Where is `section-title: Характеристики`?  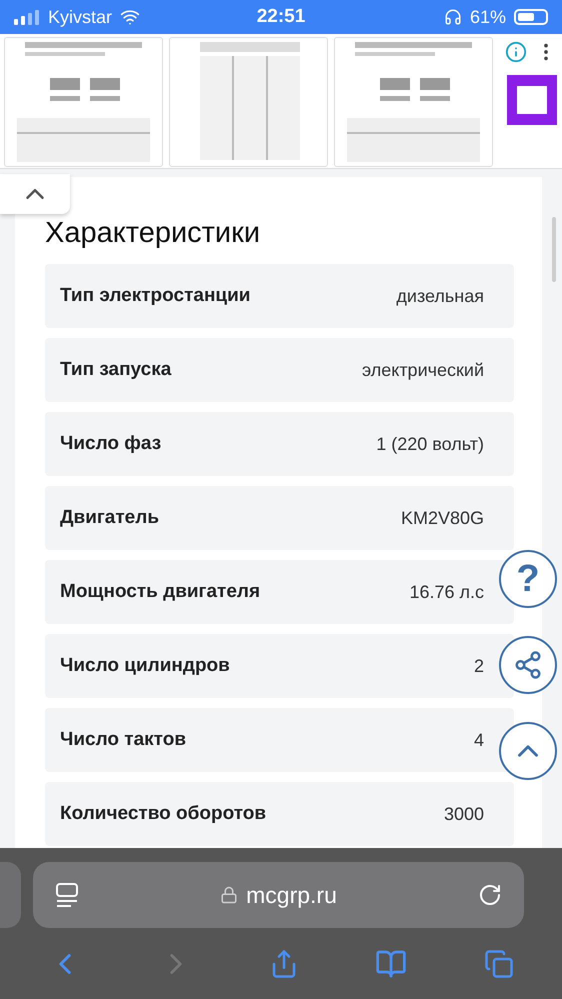
section-title: Характеристики is located at coordinates (153, 233).